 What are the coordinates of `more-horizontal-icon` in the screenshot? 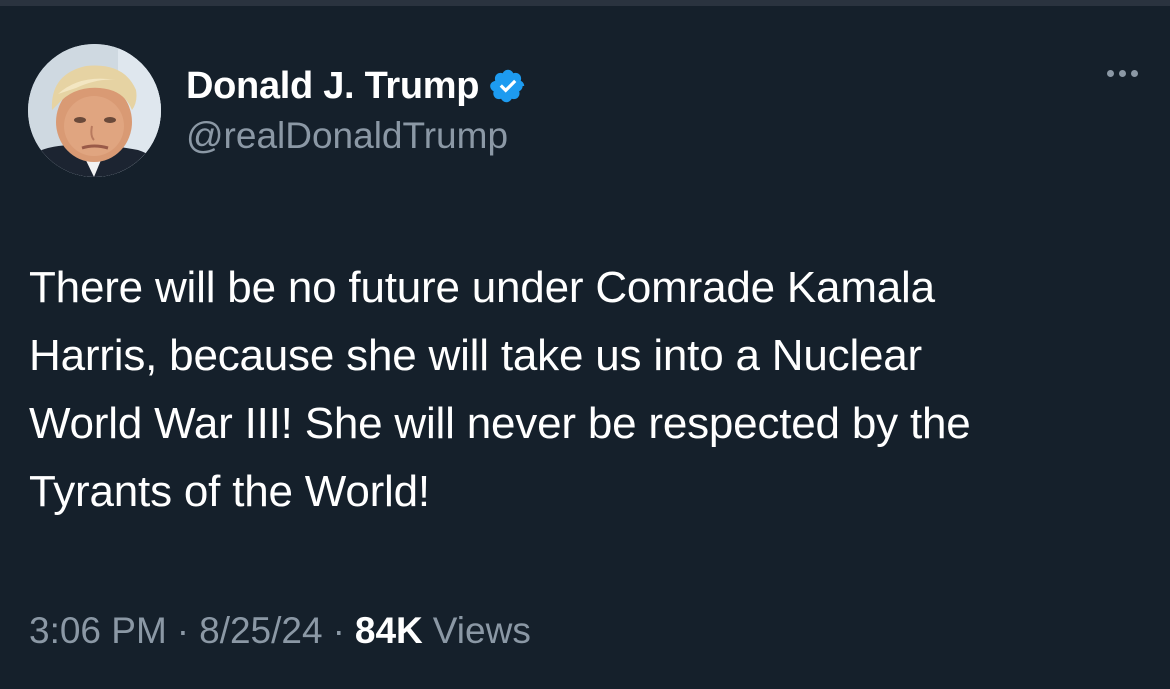 It's located at (1122, 73).